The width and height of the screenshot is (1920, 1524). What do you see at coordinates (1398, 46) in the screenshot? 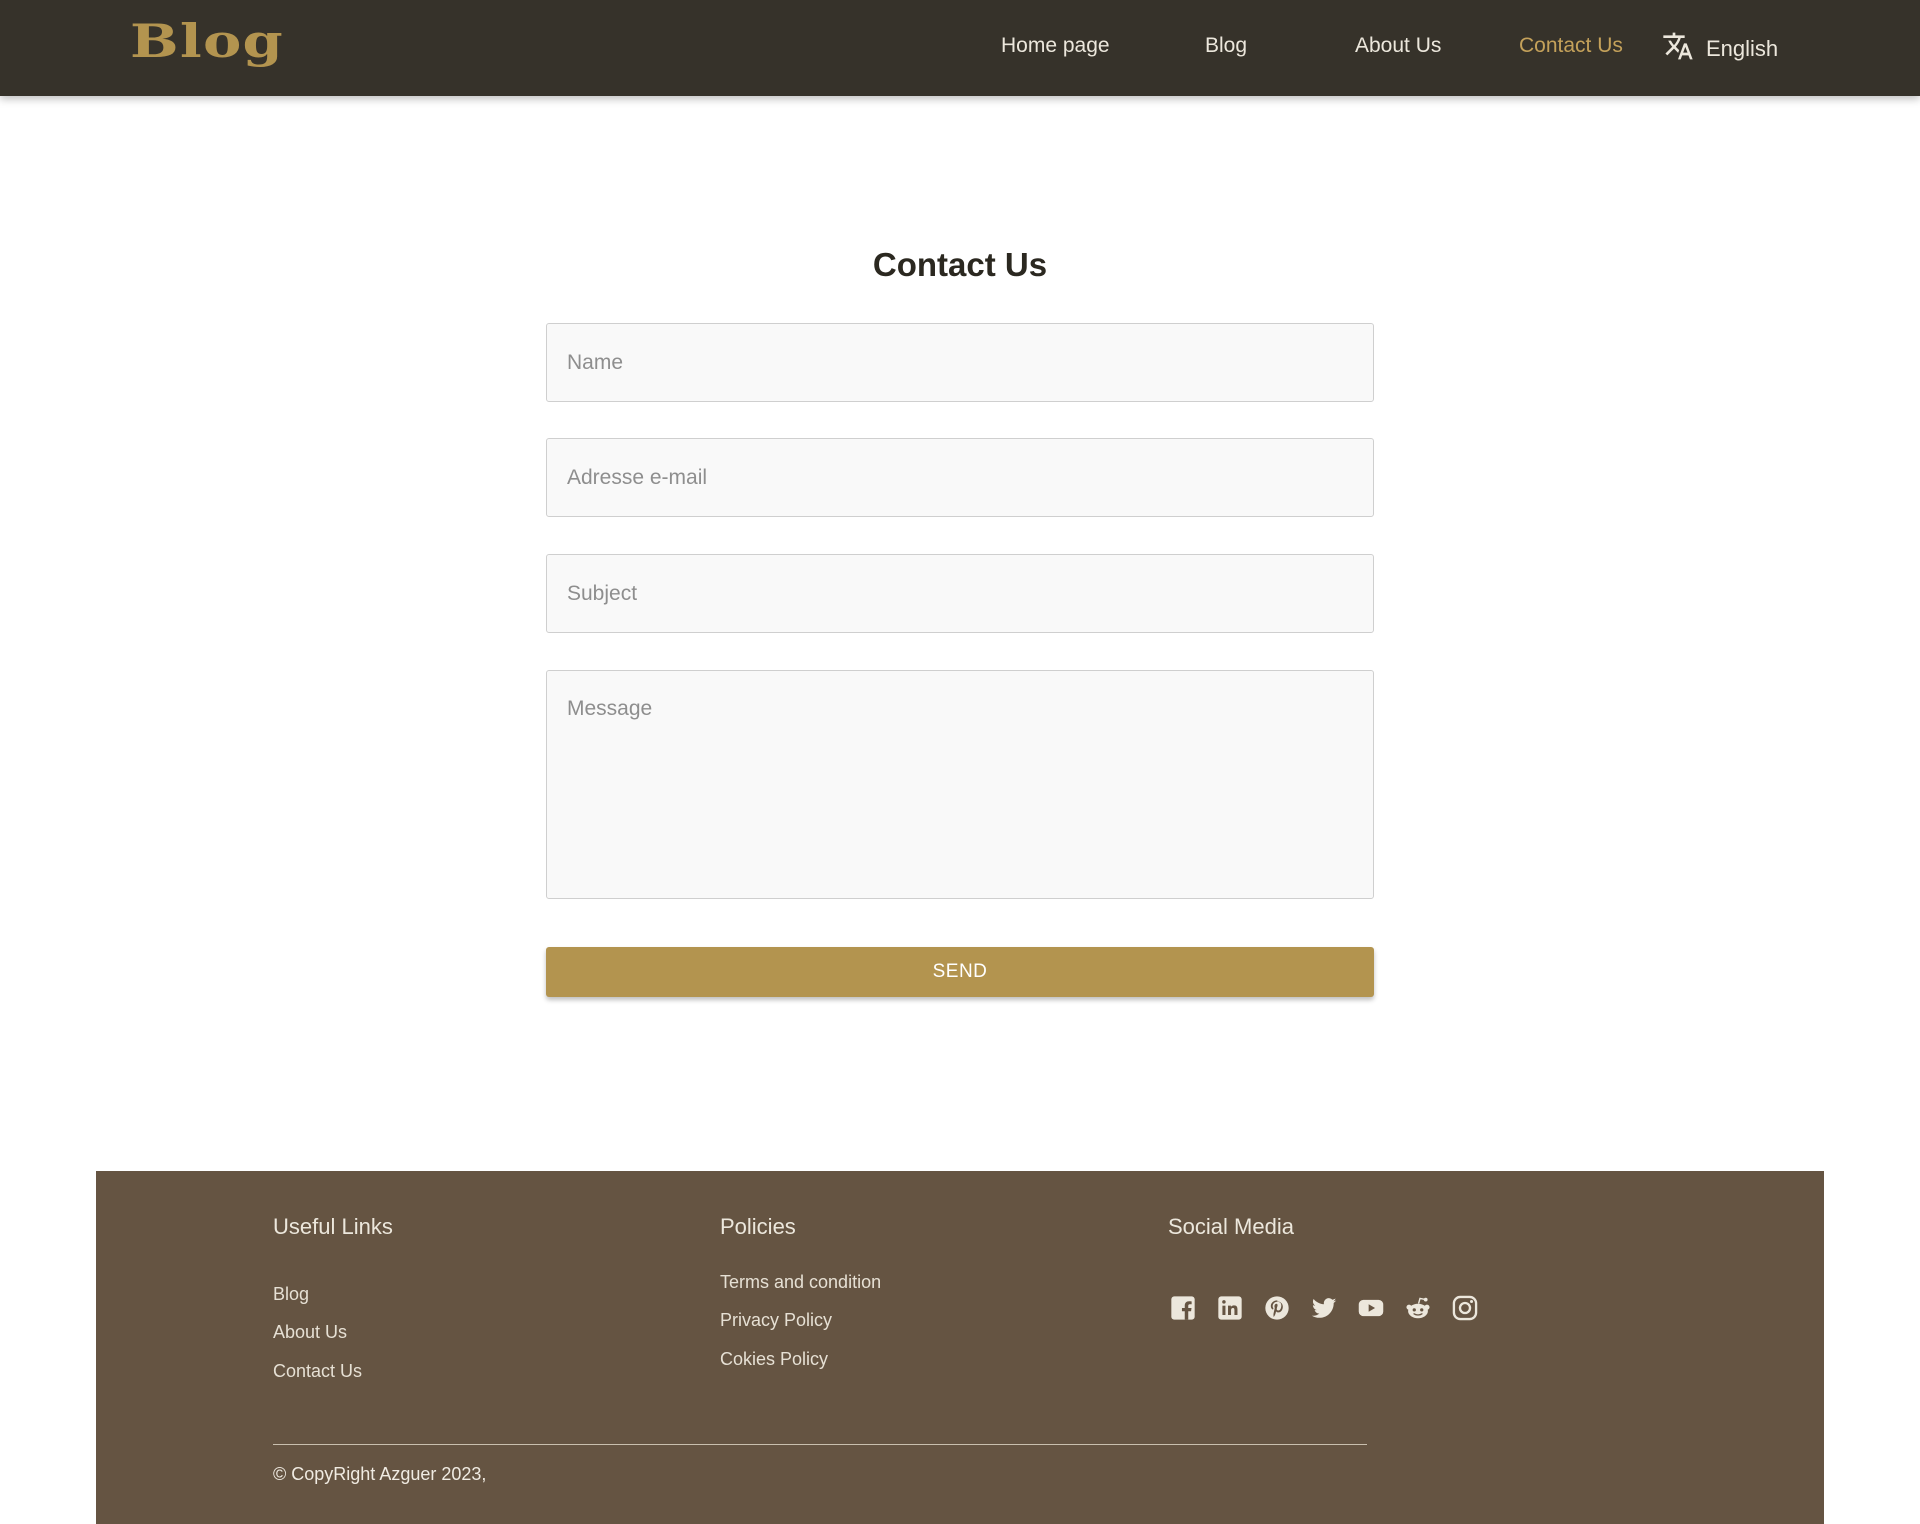
I see `nav-about: About Us` at bounding box center [1398, 46].